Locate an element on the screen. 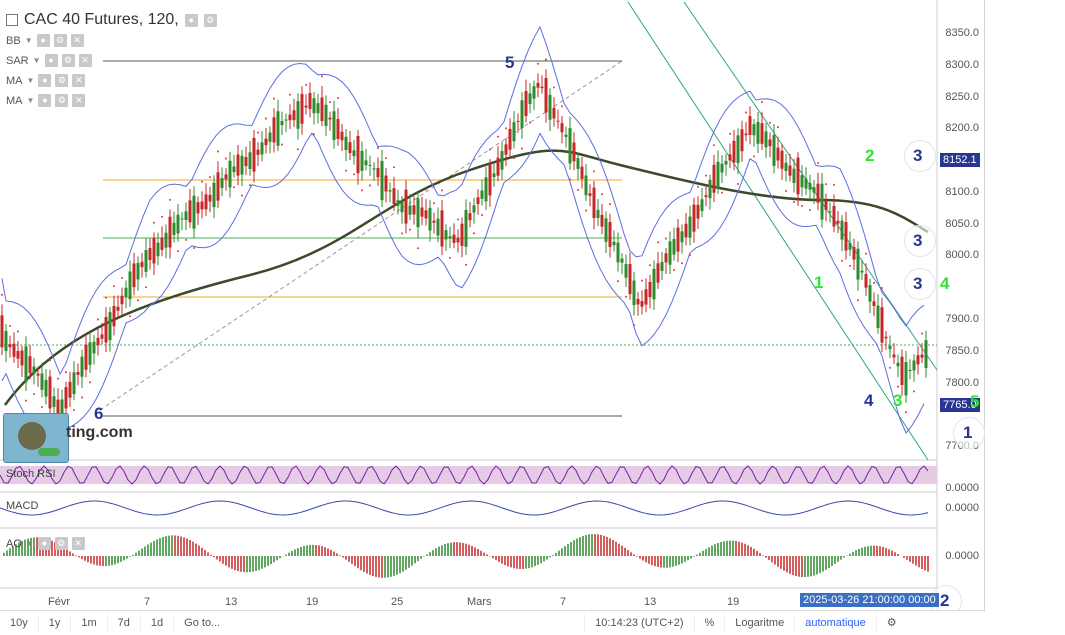 This screenshot has height=635, width=1065. range-1d-button: 1d is located at coordinates (158, 623).